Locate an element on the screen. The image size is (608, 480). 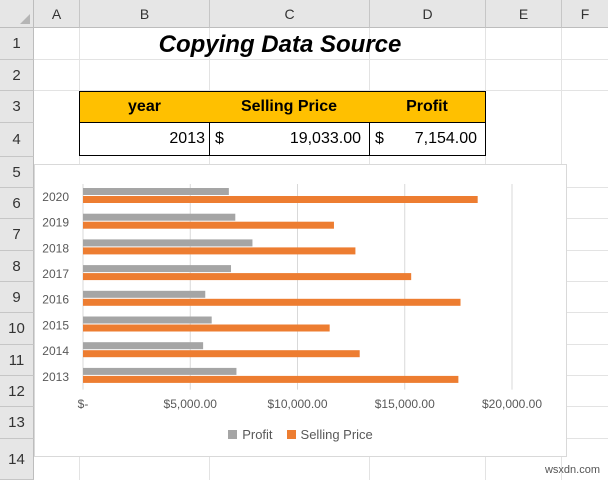
table-header-selling-price: Selling Price is located at coordinates (289, 107).